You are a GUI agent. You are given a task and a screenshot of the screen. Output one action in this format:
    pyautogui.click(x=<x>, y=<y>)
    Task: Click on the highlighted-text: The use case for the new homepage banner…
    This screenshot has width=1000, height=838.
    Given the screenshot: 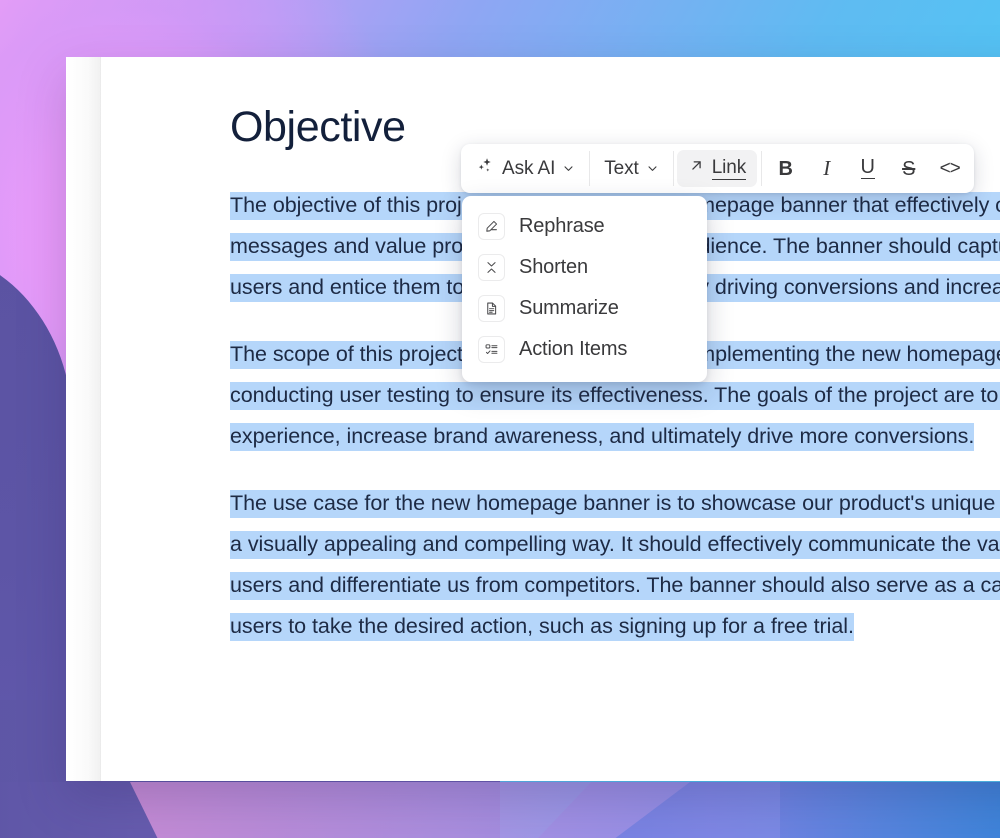 What is the action you would take?
    pyautogui.click(x=615, y=565)
    